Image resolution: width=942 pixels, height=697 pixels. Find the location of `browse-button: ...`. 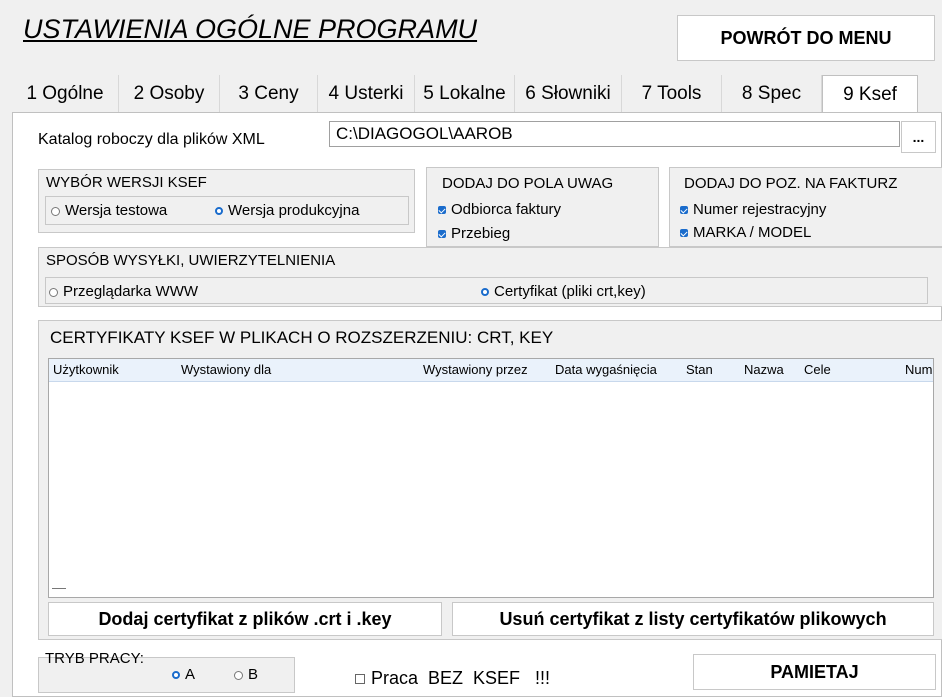

browse-button: ... is located at coordinates (918, 137).